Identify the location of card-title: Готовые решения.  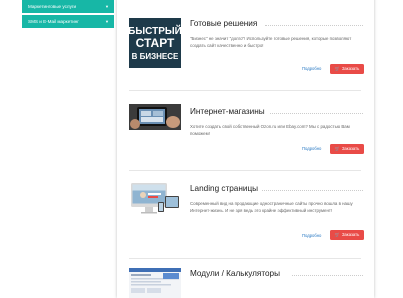
(224, 23).